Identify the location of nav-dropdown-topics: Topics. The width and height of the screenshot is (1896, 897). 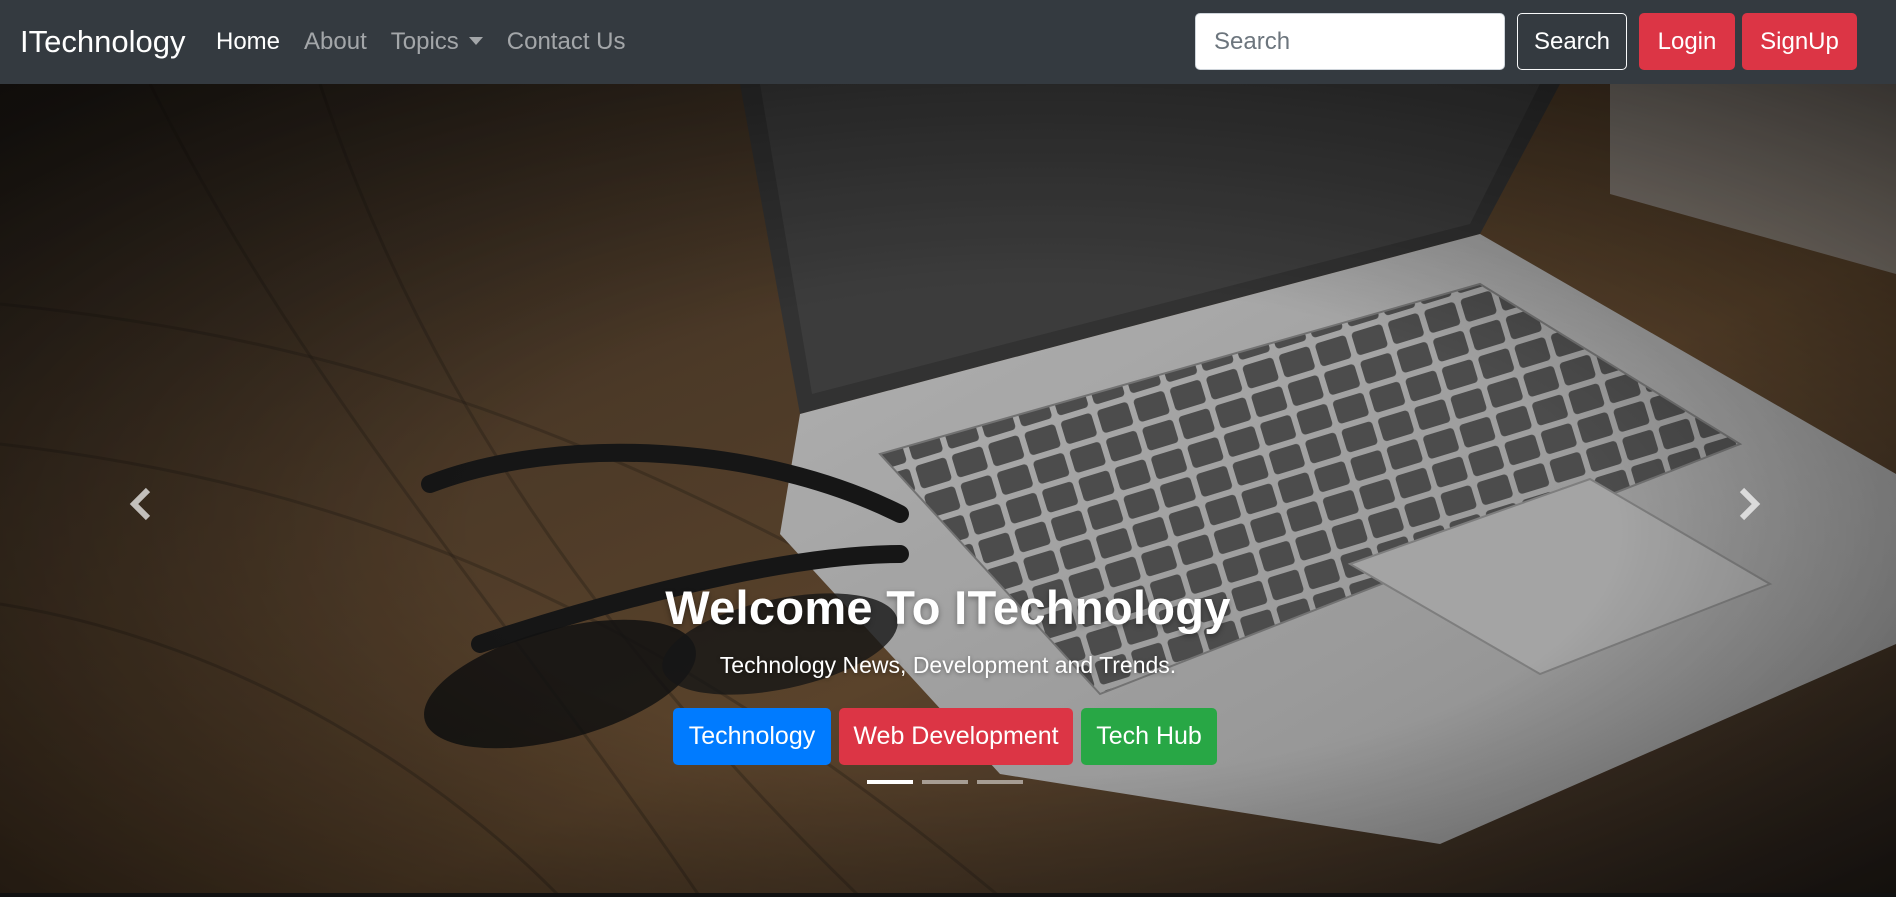
(437, 42).